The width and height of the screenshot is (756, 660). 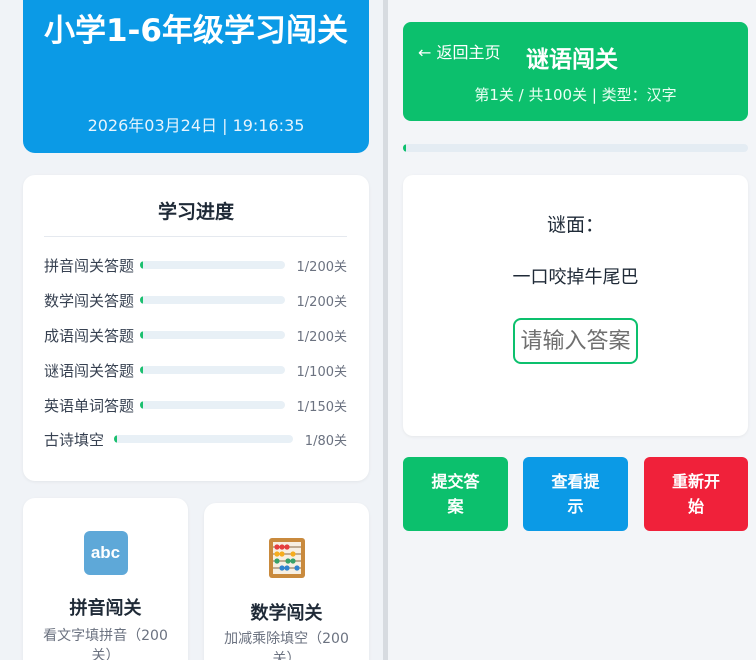 I want to click on progress-row-idiom: 成语闯关答题 1/200关, so click(x=195, y=335).